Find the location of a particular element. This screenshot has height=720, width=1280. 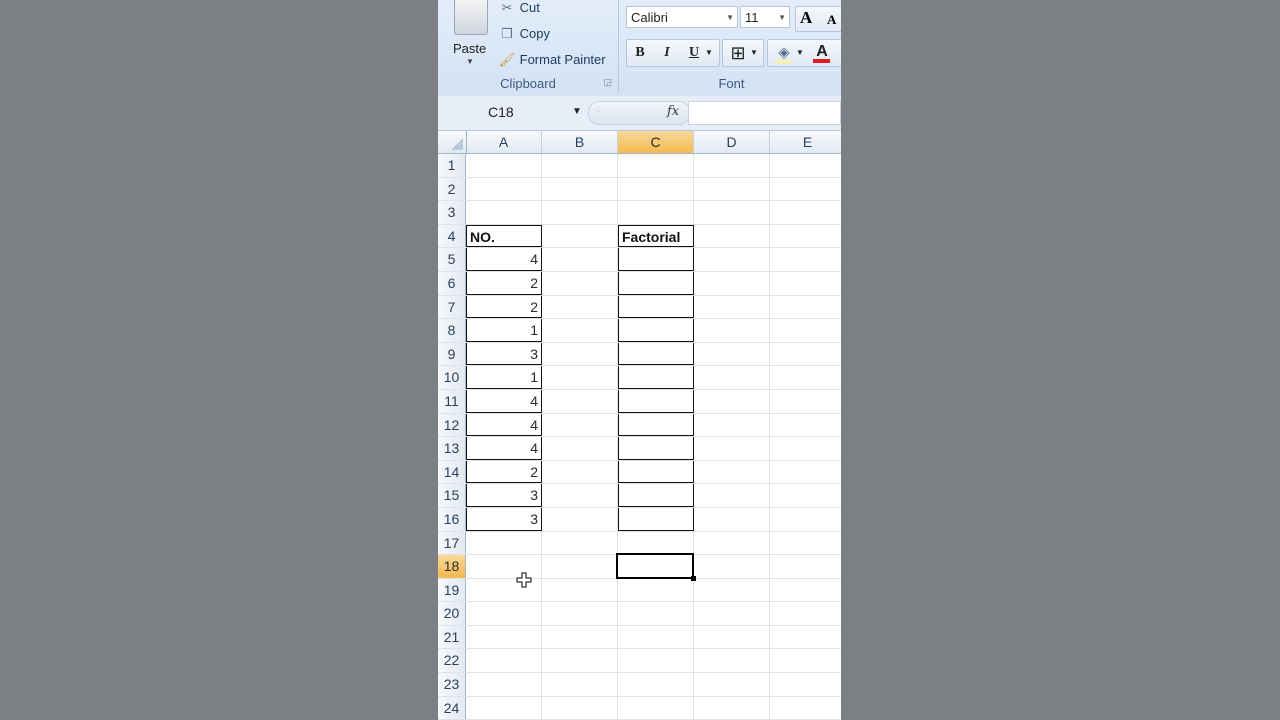

cell-b17 is located at coordinates (580, 543).